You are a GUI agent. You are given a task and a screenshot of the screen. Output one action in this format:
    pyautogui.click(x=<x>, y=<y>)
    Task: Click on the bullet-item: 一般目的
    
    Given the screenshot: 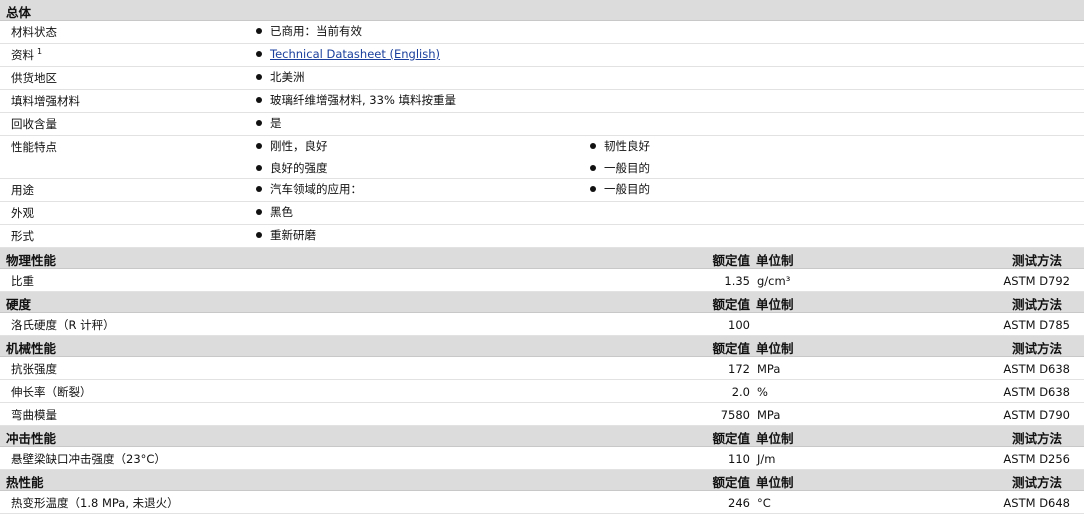 What is the action you would take?
    pyautogui.click(x=620, y=190)
    